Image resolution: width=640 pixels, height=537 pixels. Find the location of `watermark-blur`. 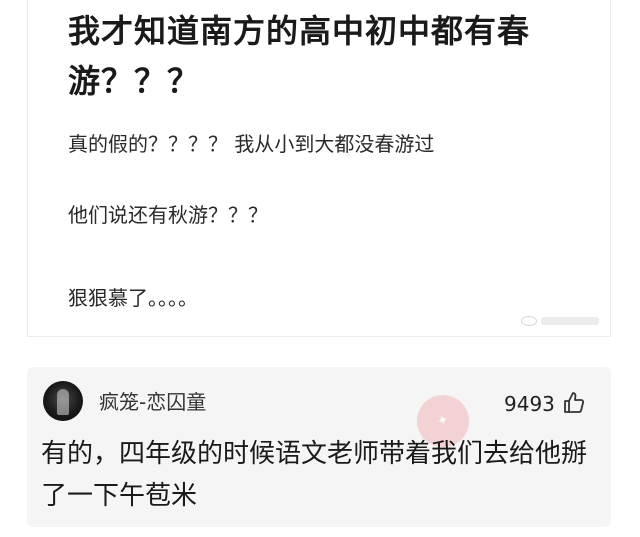

watermark-blur is located at coordinates (570, 321).